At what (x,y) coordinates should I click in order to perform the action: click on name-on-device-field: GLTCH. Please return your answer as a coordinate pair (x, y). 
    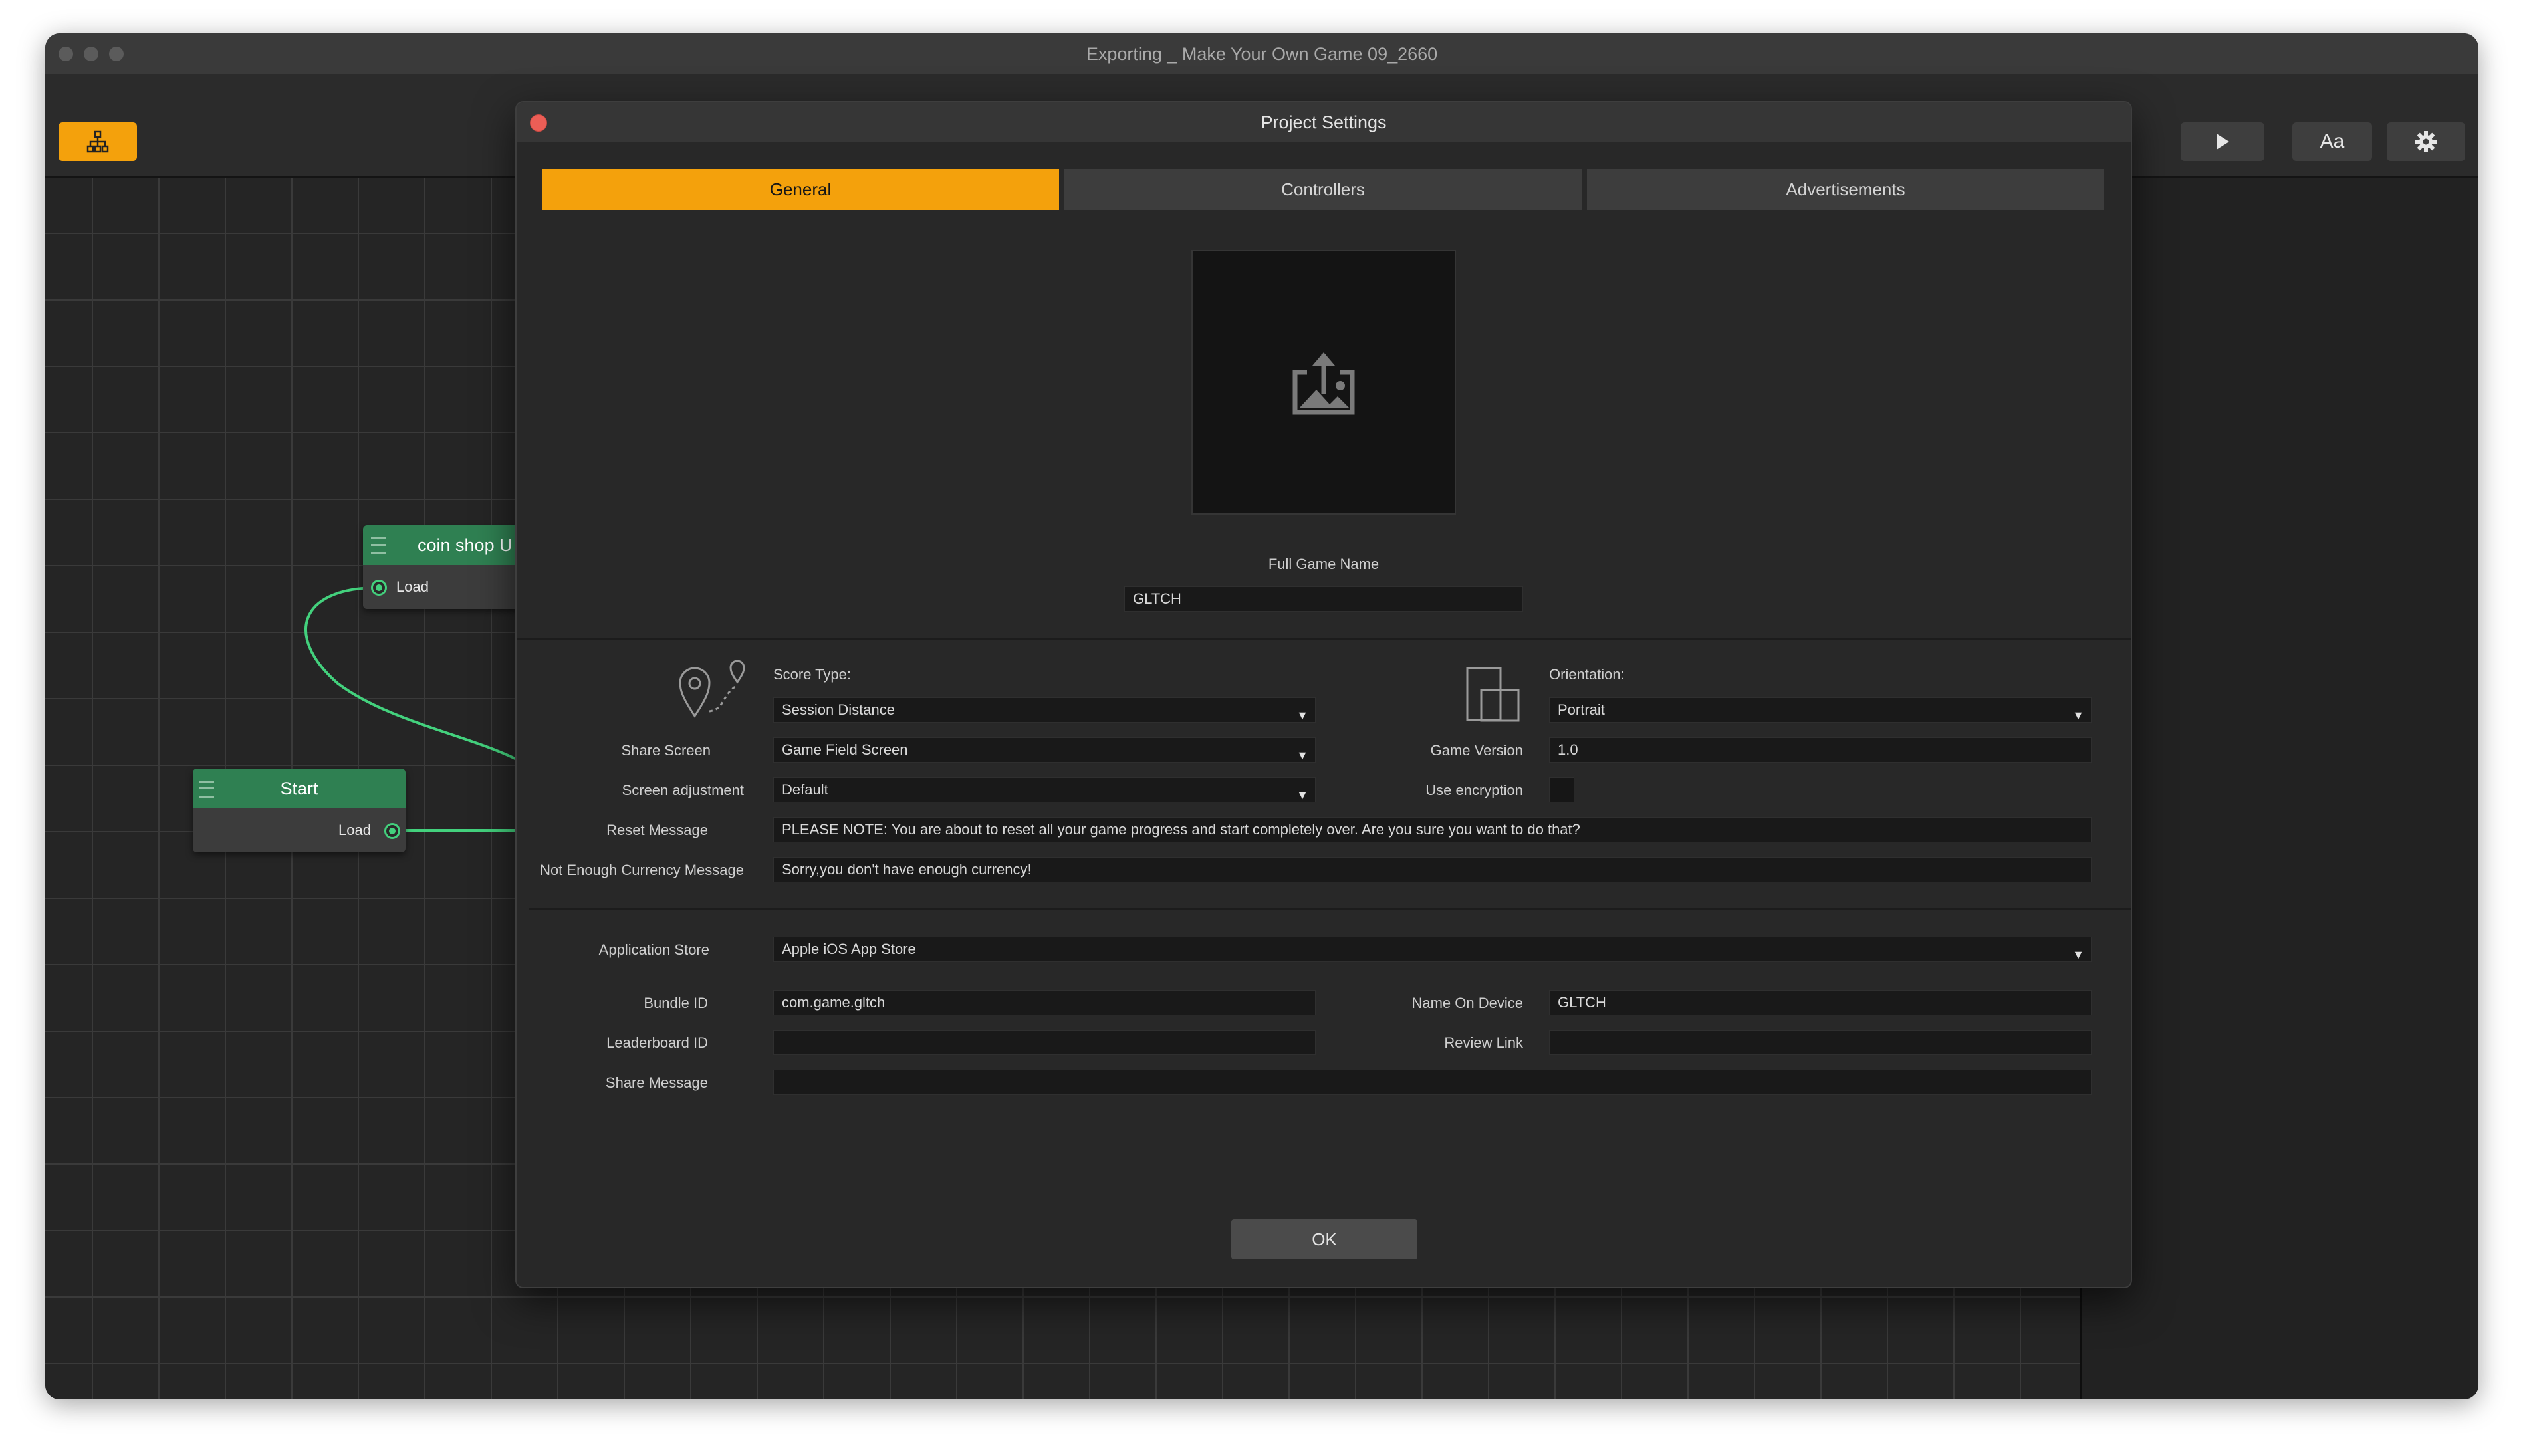
    Looking at the image, I should click on (1820, 1002).